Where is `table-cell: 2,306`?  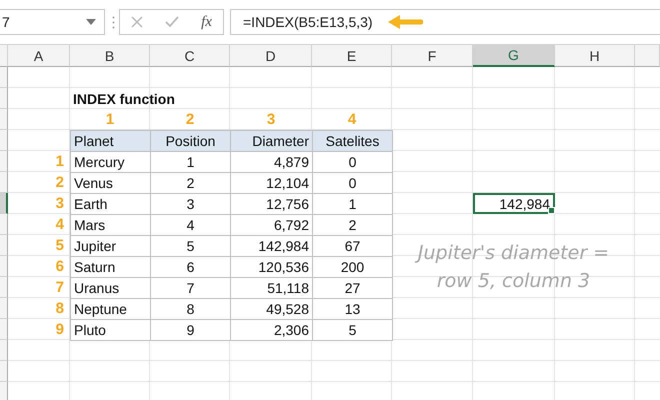 table-cell: 2,306 is located at coordinates (271, 330).